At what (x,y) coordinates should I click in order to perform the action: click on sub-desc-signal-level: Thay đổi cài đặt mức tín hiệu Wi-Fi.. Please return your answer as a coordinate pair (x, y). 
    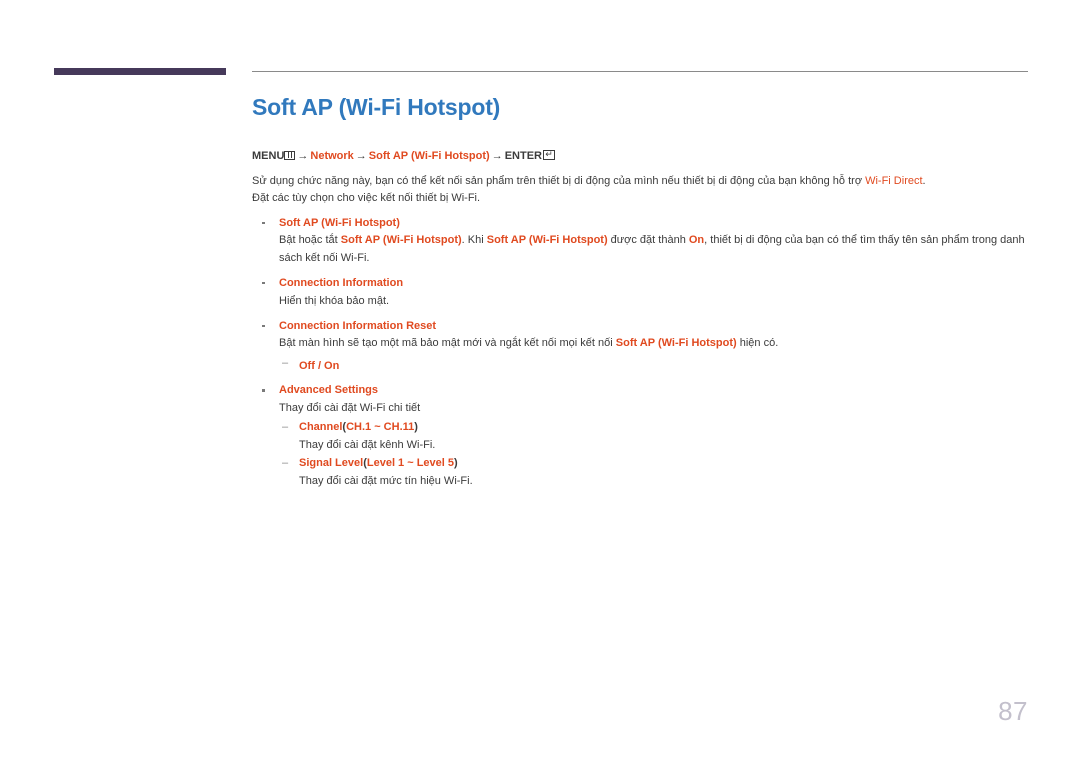
    Looking at the image, I should click on (386, 481).